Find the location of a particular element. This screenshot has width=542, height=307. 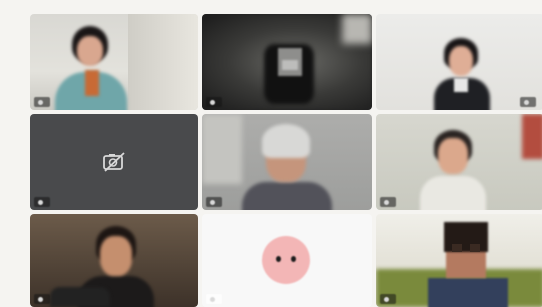

camera-off-icon is located at coordinates (114, 162).